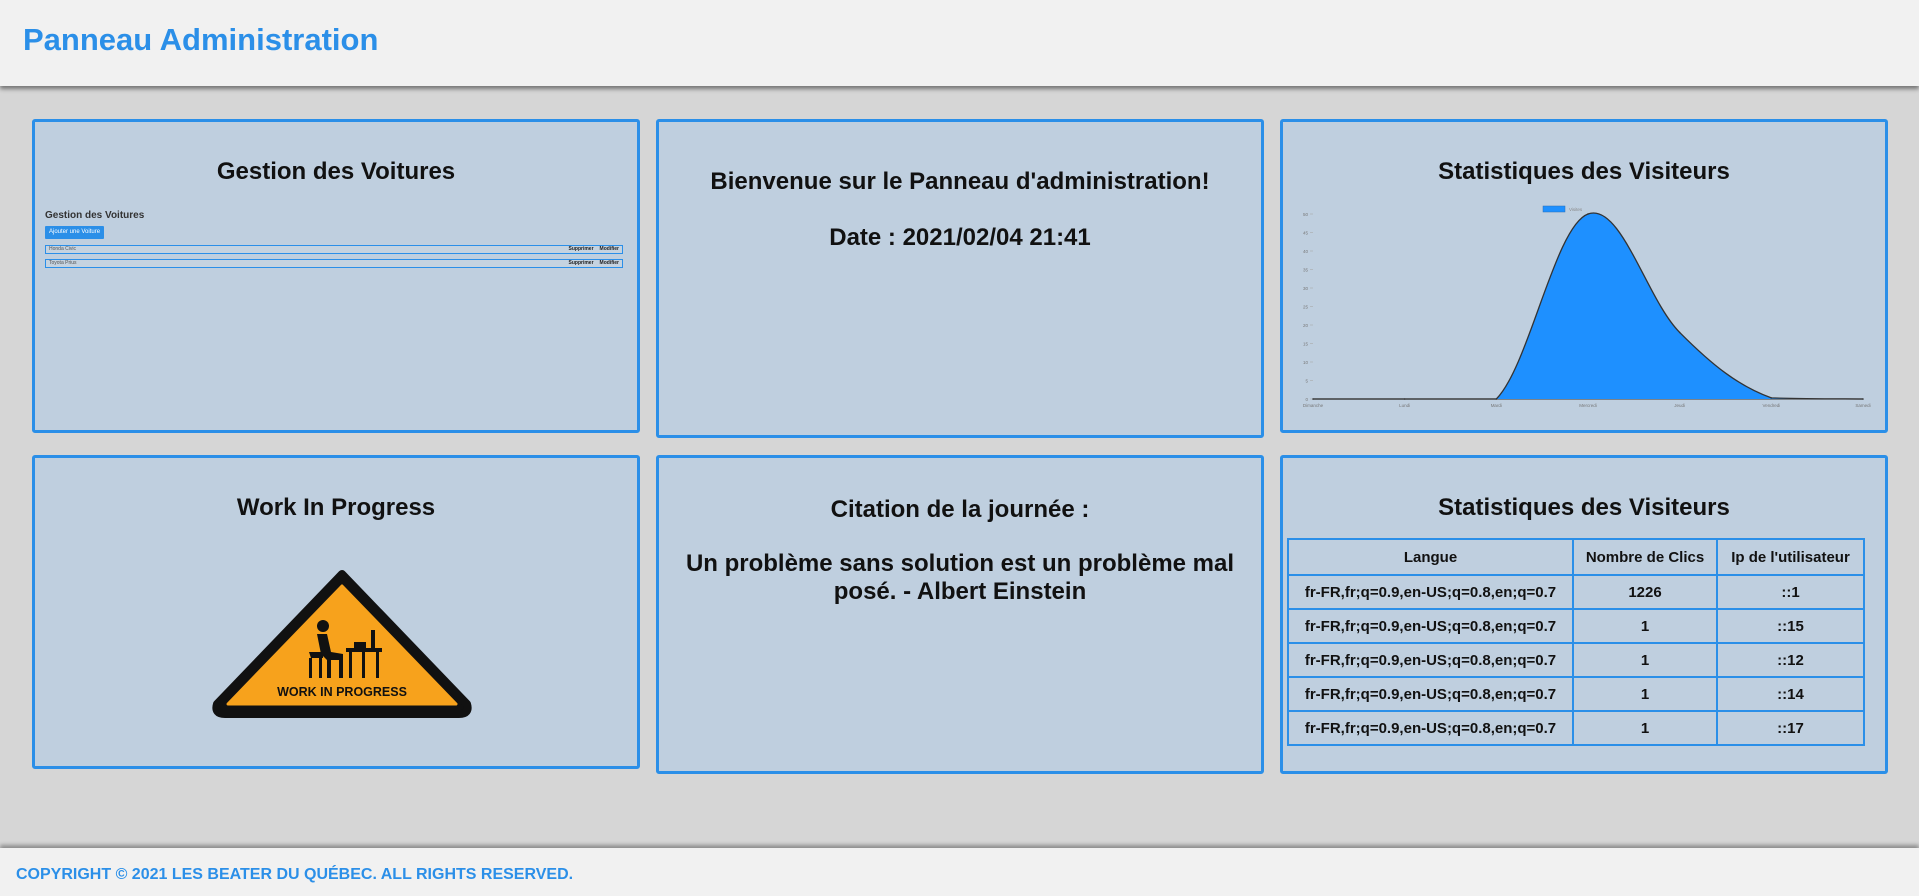 The image size is (1919, 896). What do you see at coordinates (1306, 288) in the screenshot?
I see `y-tick-label: 30` at bounding box center [1306, 288].